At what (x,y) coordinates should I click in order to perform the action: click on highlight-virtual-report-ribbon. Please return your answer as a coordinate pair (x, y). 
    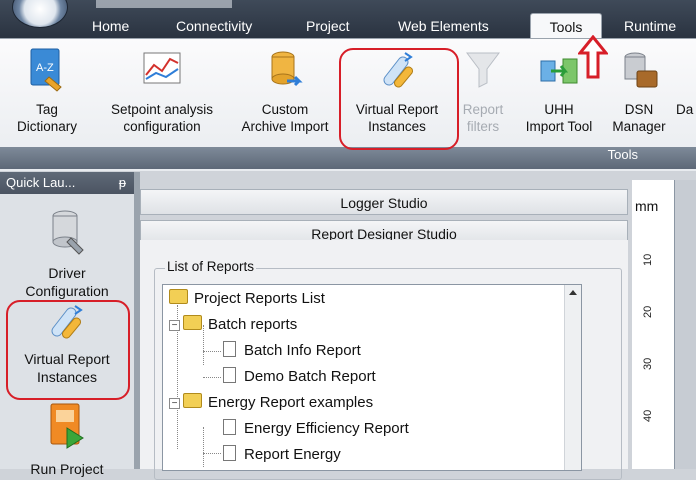
    Looking at the image, I should click on (399, 99).